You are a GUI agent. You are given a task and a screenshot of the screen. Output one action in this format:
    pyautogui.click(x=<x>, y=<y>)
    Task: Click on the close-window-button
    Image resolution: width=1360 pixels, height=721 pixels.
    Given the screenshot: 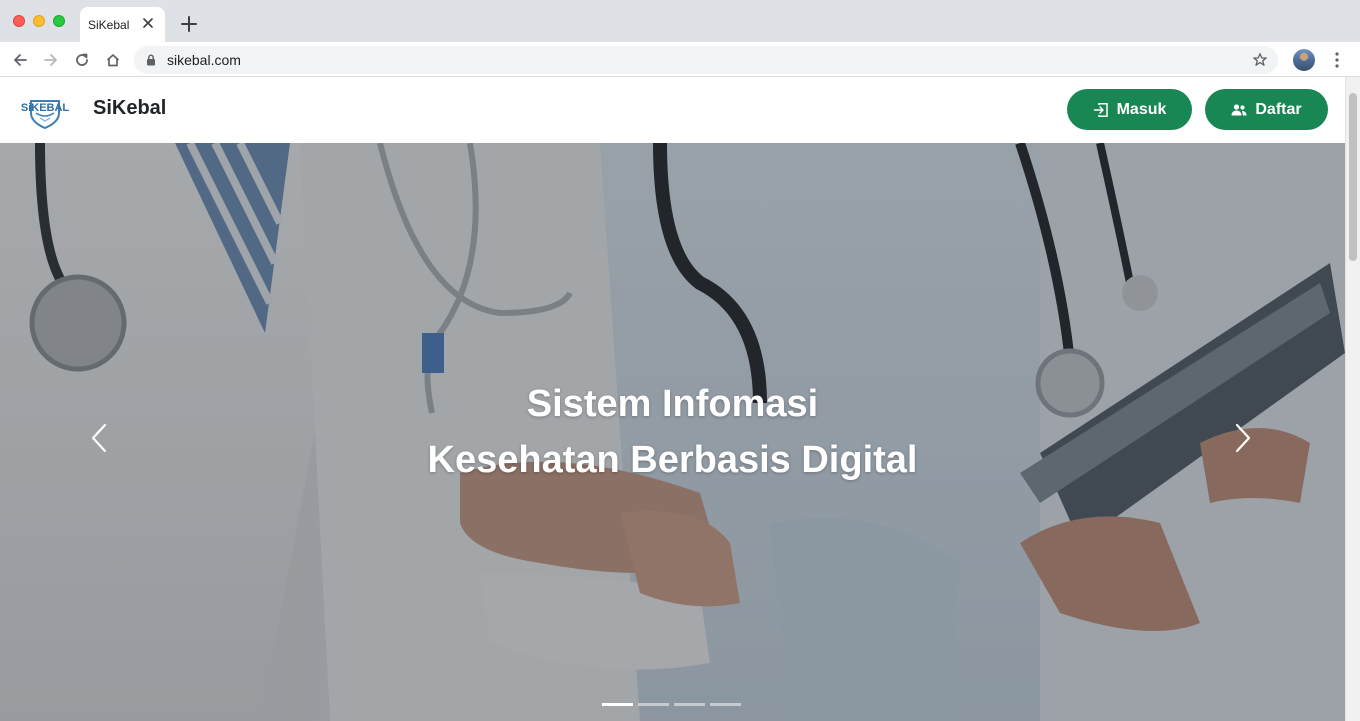 What is the action you would take?
    pyautogui.click(x=19, y=21)
    